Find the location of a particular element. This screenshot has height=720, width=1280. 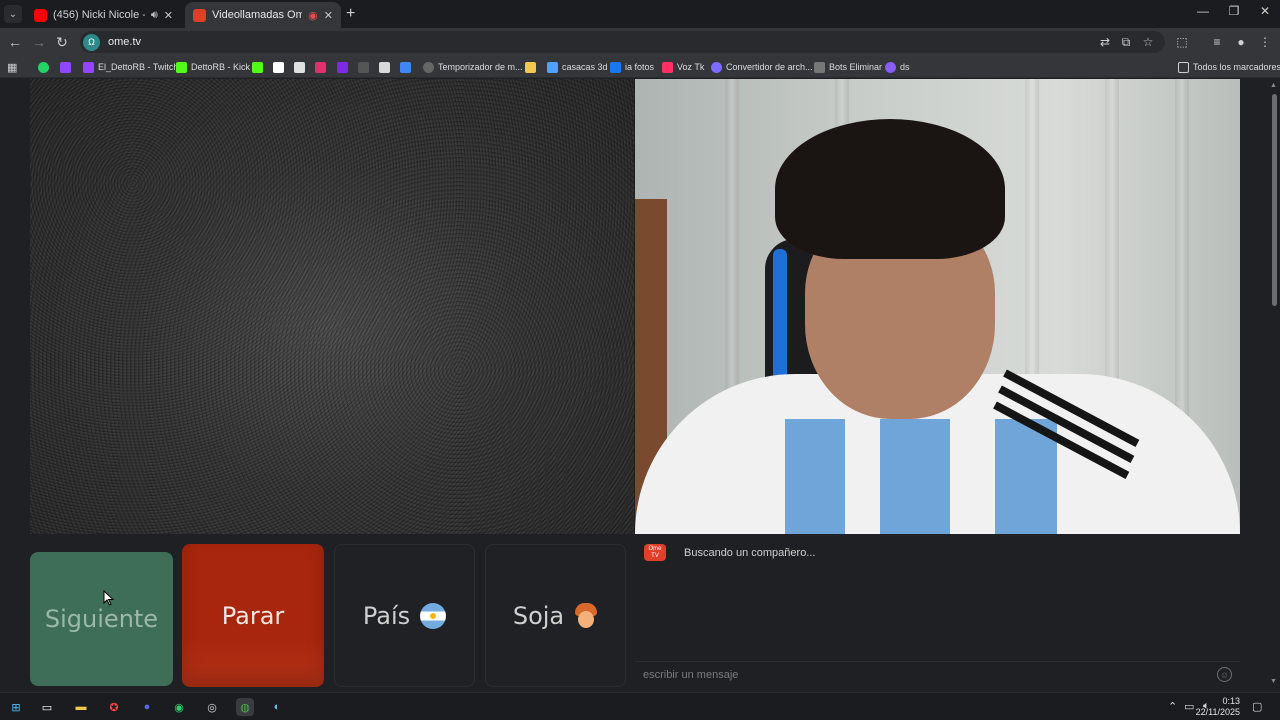

recording-icon: ◉ is located at coordinates (313, 15).